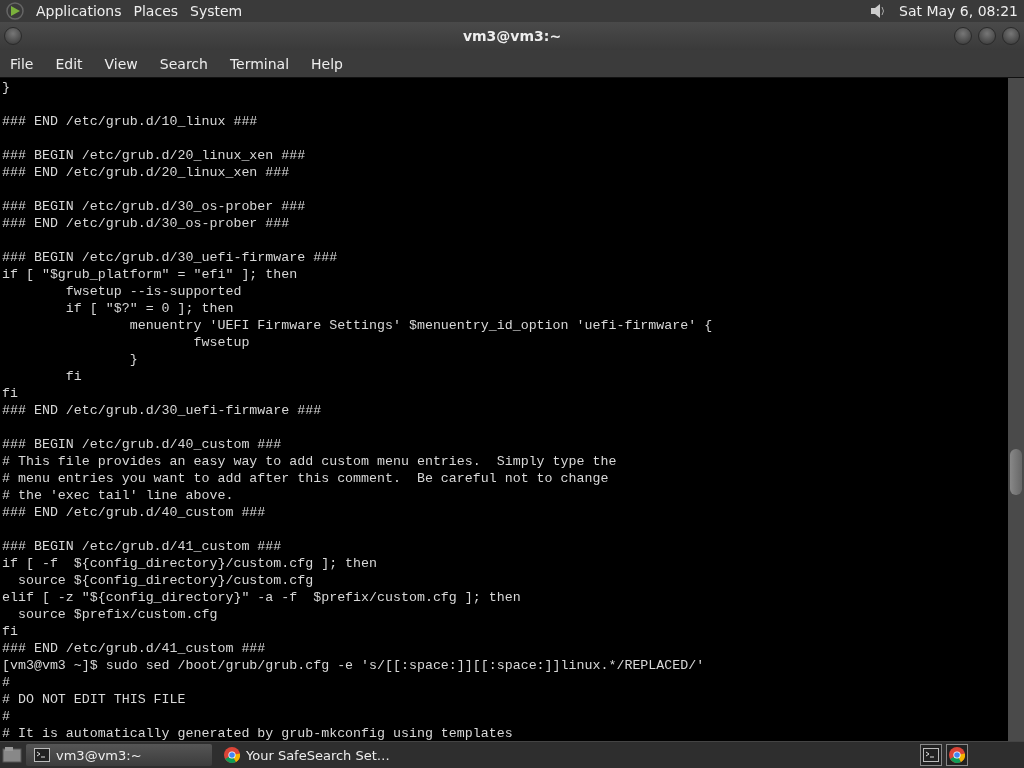  I want to click on terminal-line: menuentry 'UEFI Firmware Settings' $menuentry_id_option 'uefi-firmware' {, so click(421, 325).